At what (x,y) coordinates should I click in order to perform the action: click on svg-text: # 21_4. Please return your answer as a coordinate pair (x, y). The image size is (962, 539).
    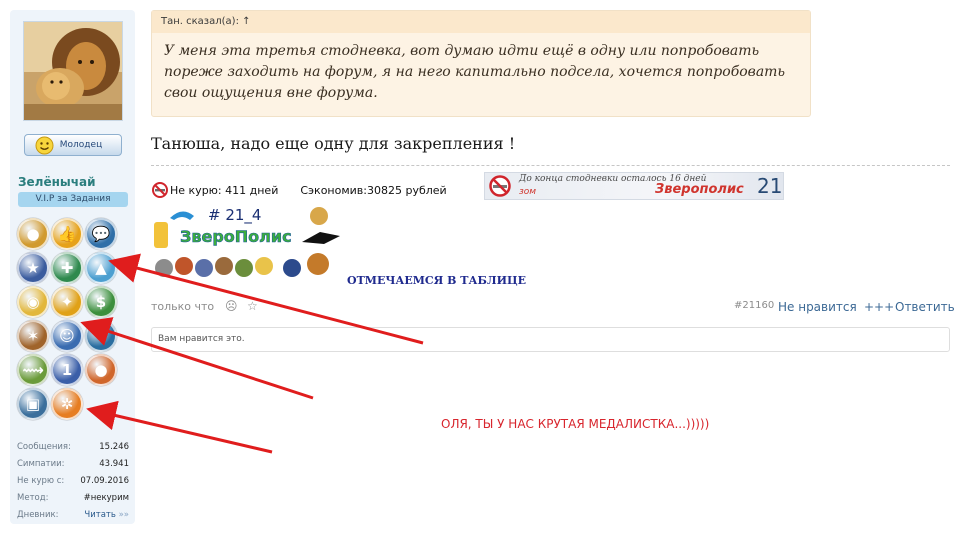
    Looking at the image, I should click on (234, 215).